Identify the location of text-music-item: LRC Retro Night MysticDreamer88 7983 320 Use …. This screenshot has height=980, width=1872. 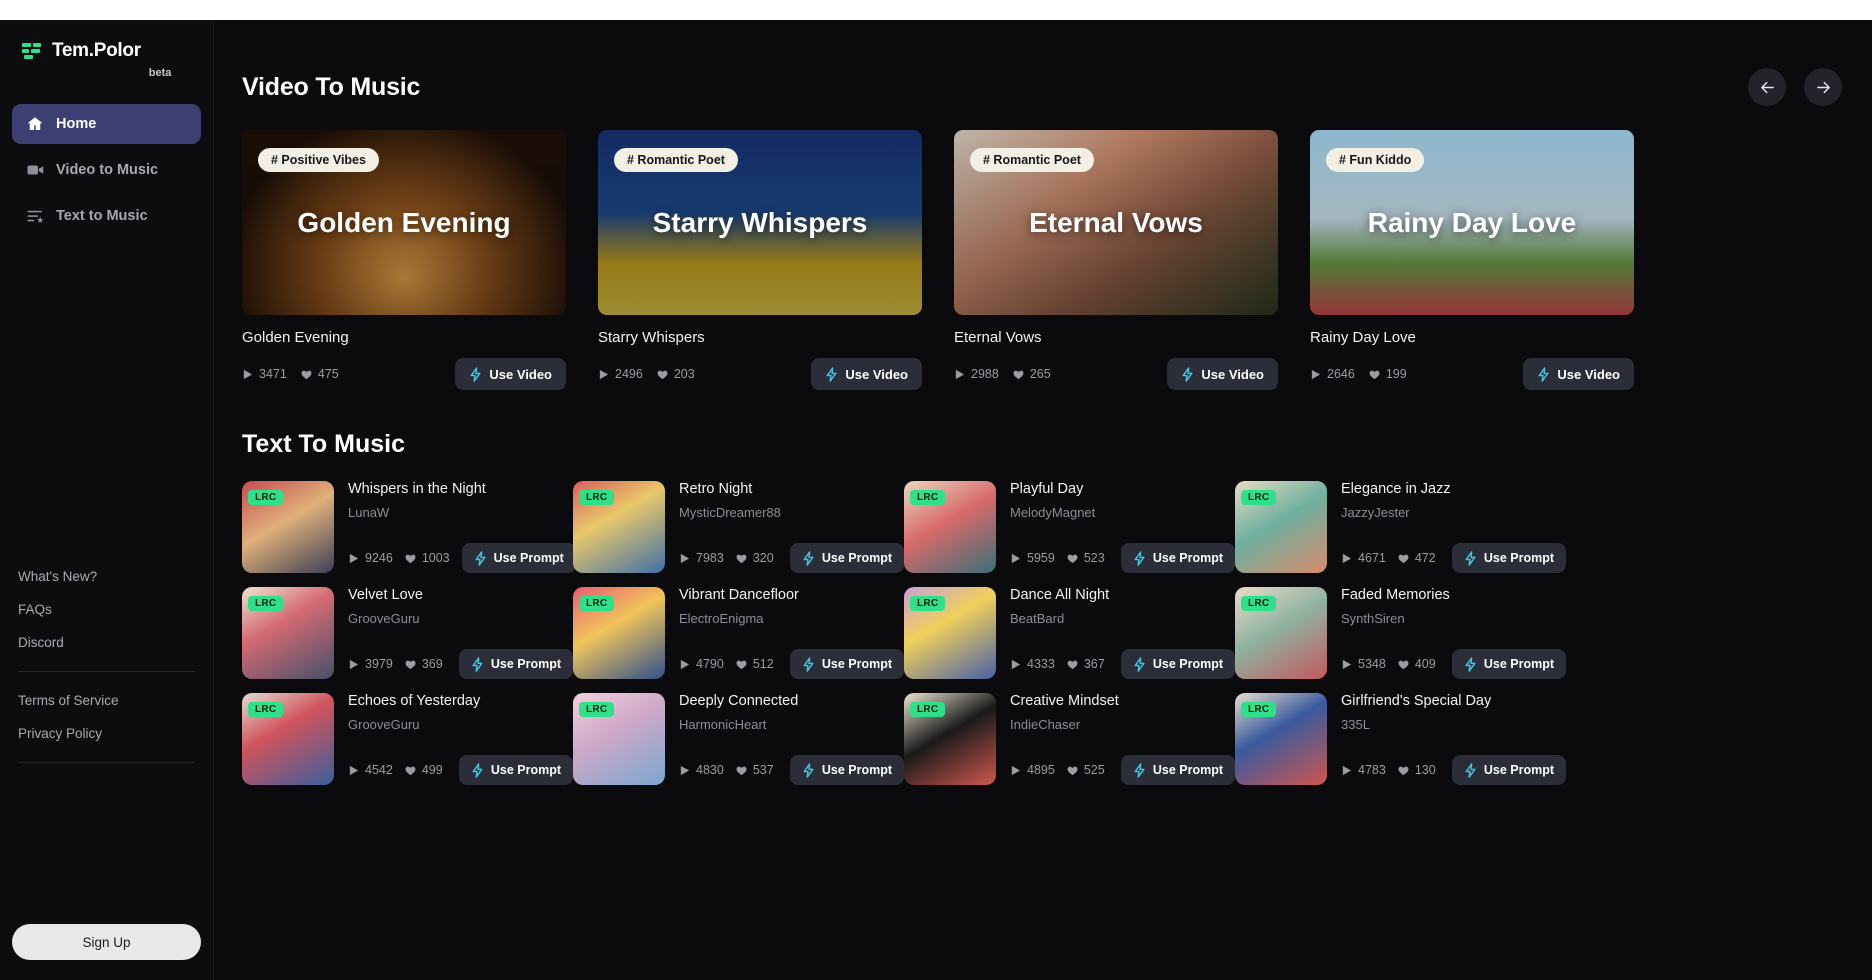
(738, 527).